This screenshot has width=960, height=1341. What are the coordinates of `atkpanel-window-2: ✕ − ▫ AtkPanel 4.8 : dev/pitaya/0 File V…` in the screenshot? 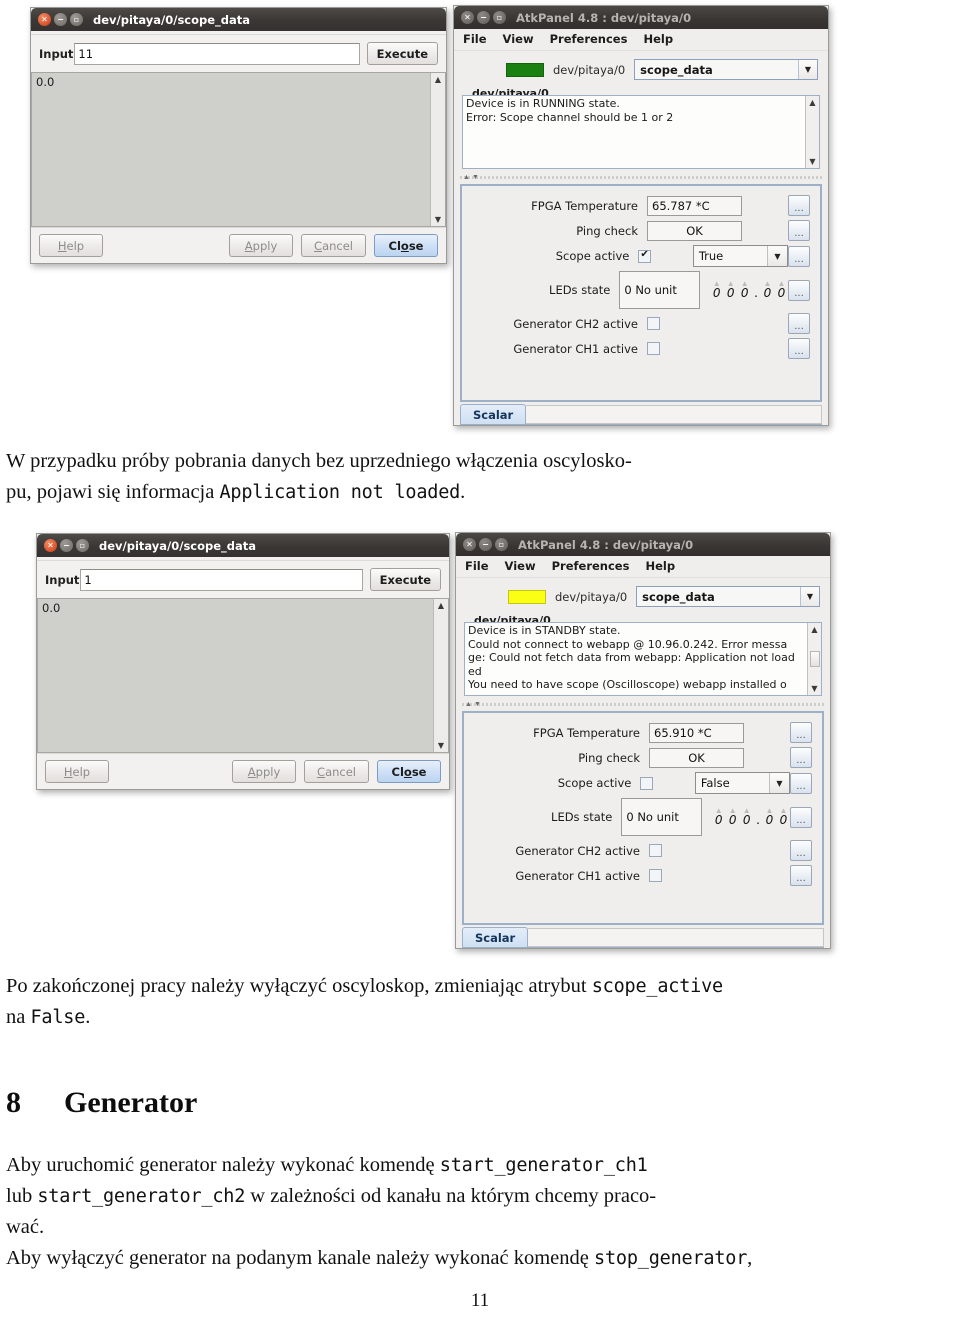 It's located at (643, 740).